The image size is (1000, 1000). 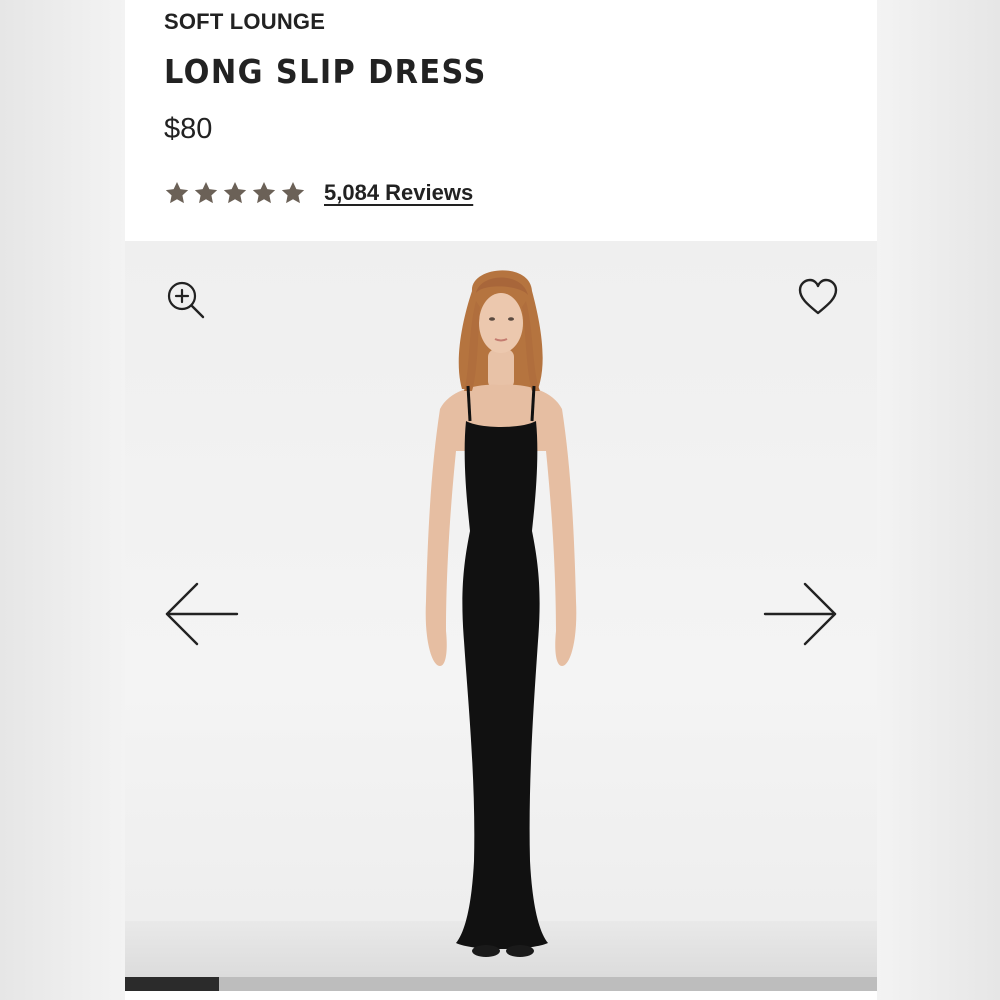 I want to click on zoom-in-icon, so click(x=186, y=300).